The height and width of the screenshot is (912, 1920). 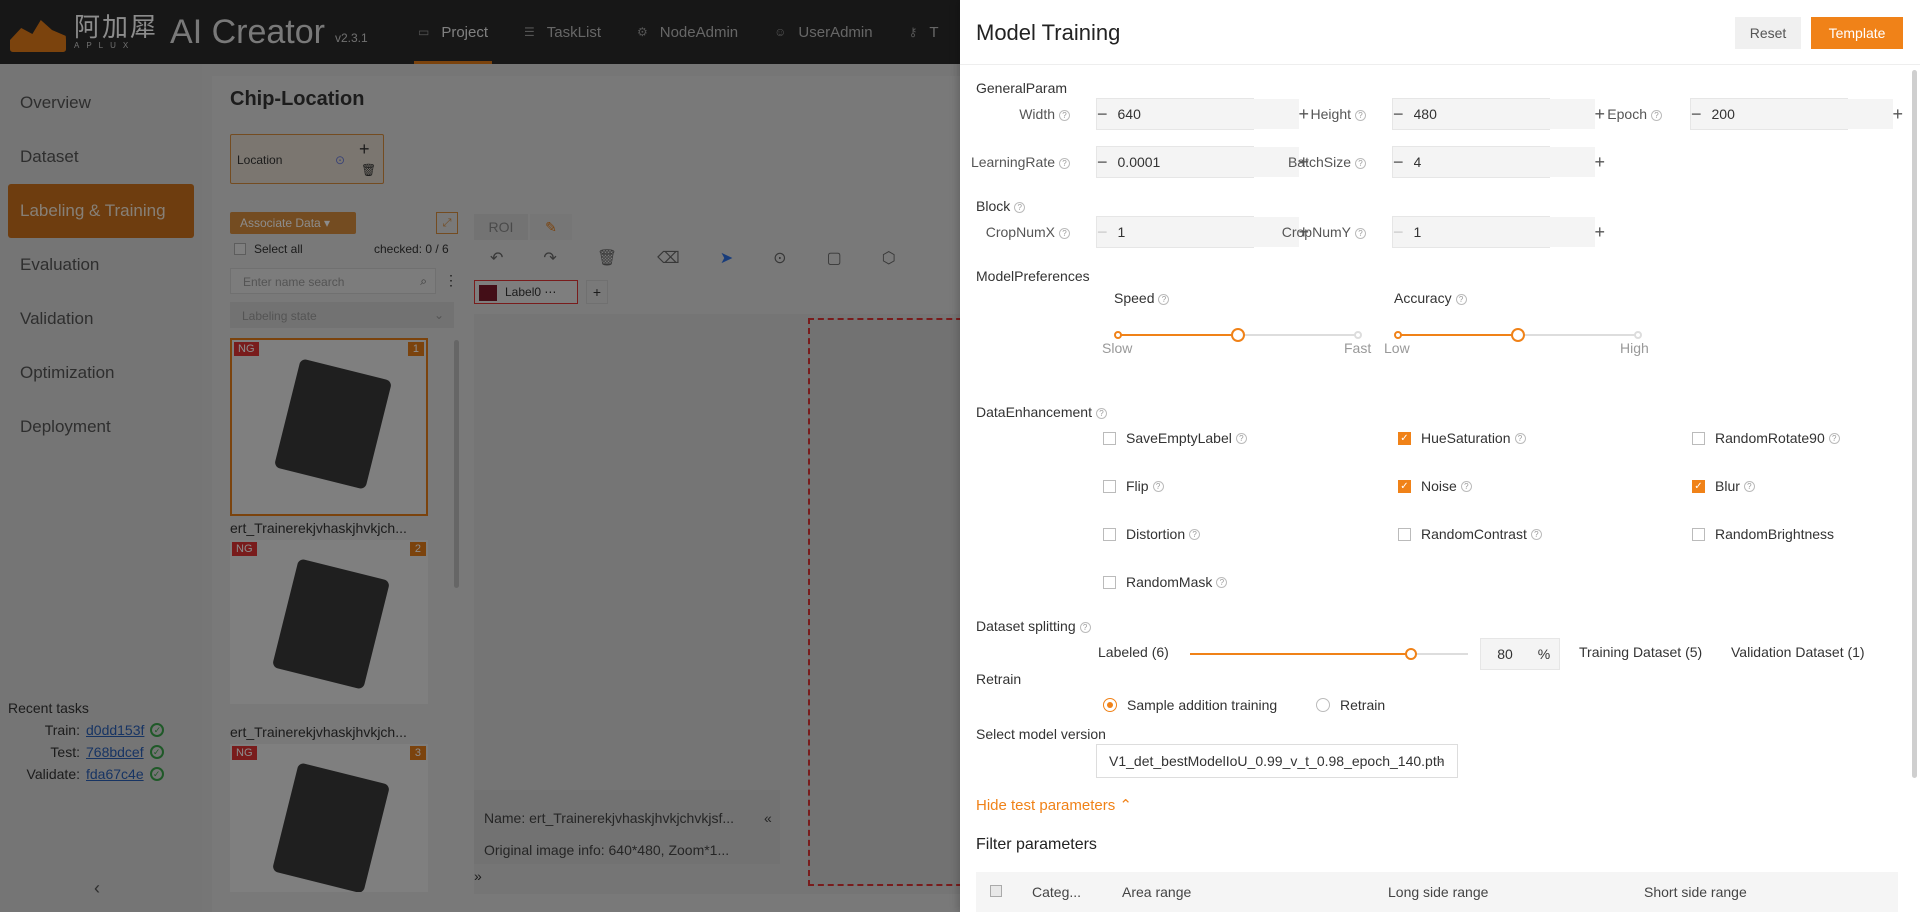 I want to click on checkbox-box, so click(x=1109, y=438).